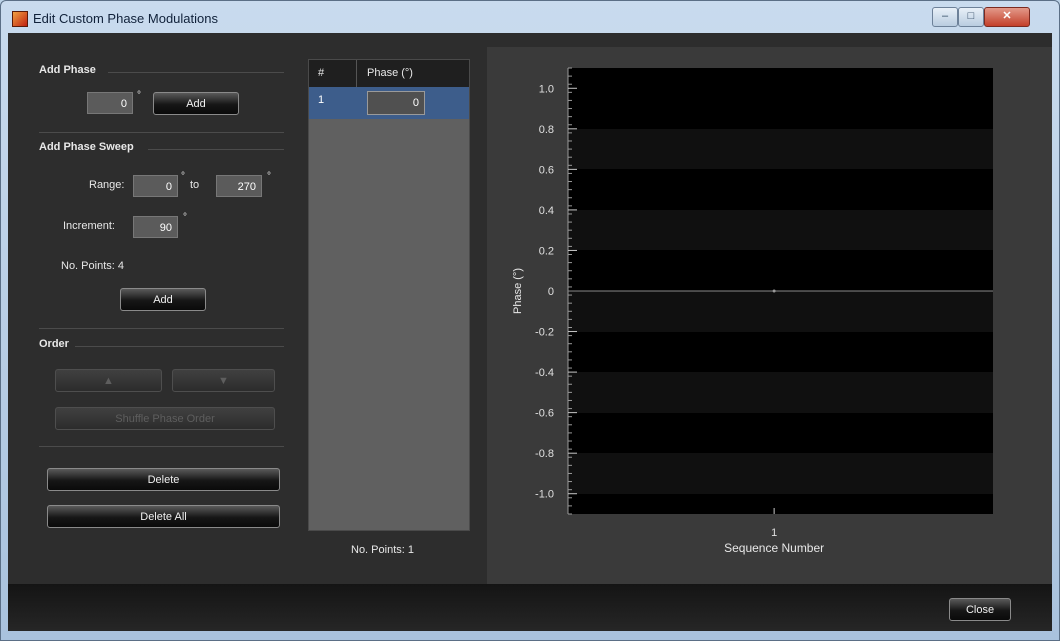 The height and width of the screenshot is (641, 1060). Describe the element at coordinates (92, 266) in the screenshot. I see `sweep-point-count: No. Points: 4` at that location.